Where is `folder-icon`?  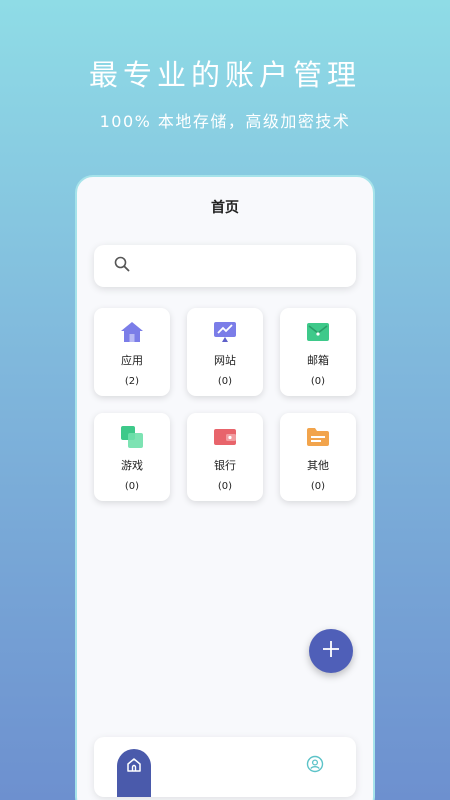 folder-icon is located at coordinates (318, 437).